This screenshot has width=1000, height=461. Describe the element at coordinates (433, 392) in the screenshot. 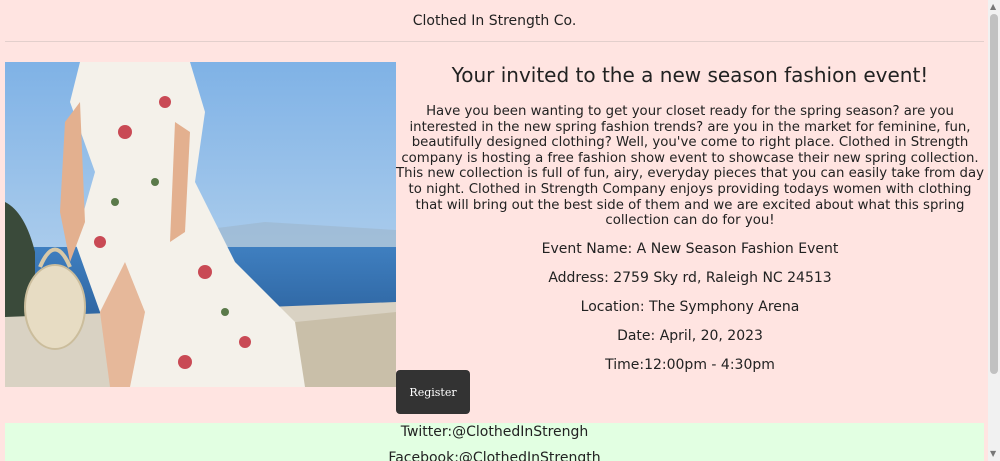

I see `register-button: Register` at that location.